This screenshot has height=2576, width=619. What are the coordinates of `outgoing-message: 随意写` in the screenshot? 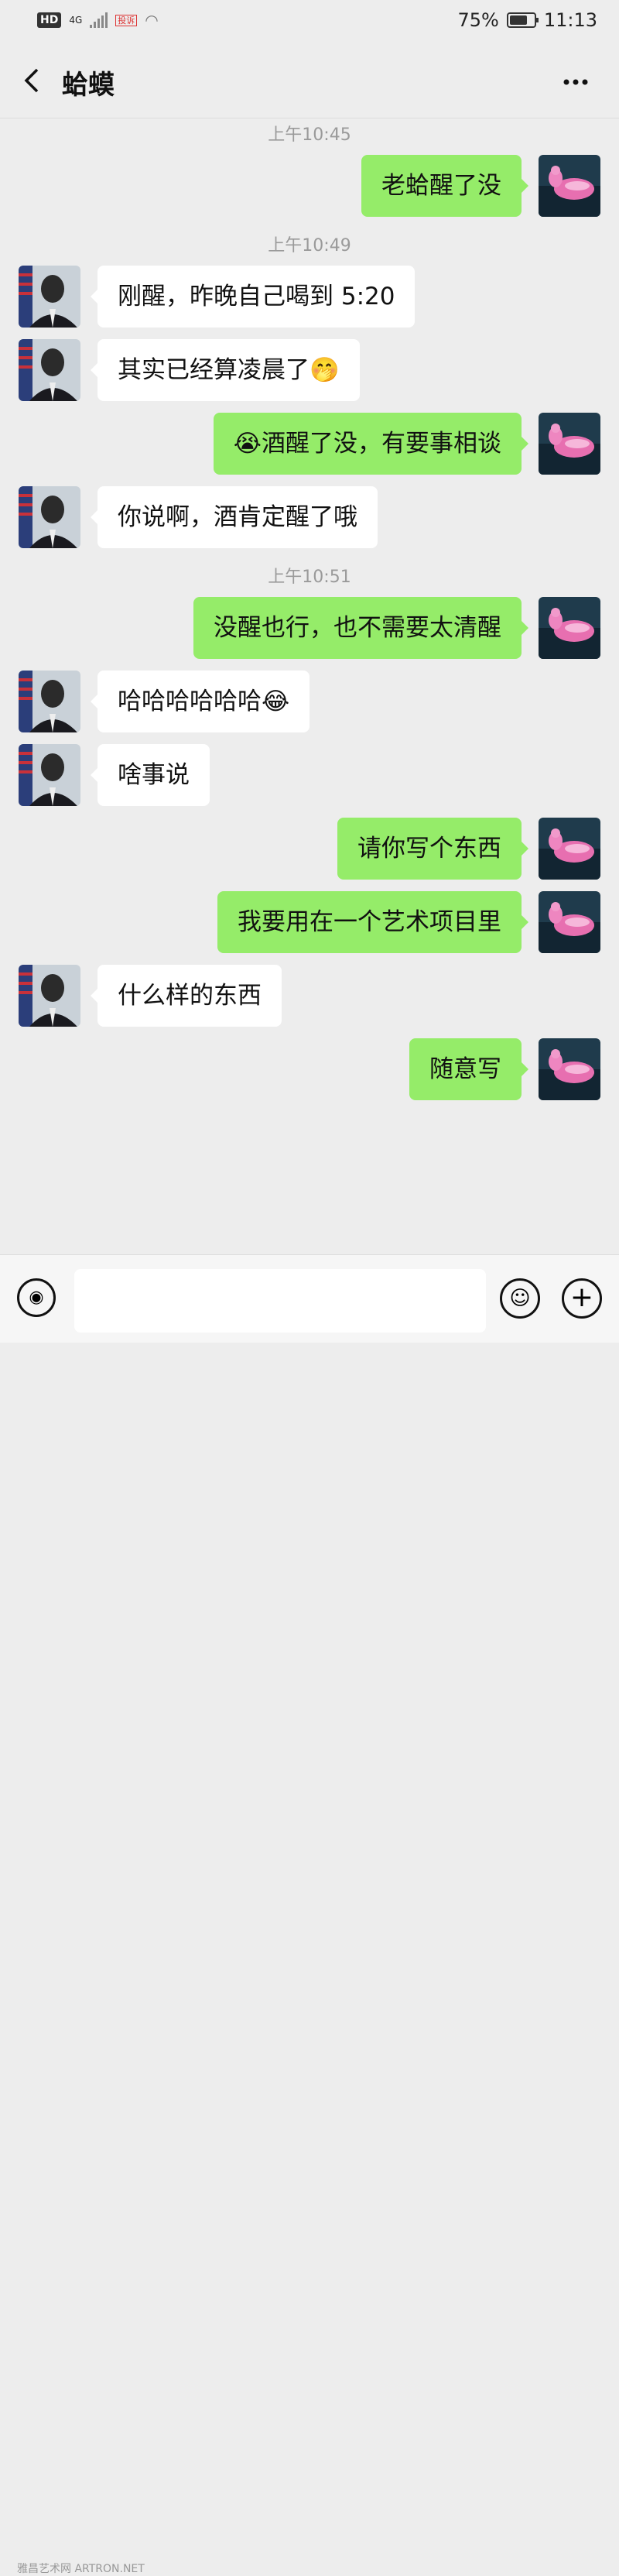 It's located at (309, 1069).